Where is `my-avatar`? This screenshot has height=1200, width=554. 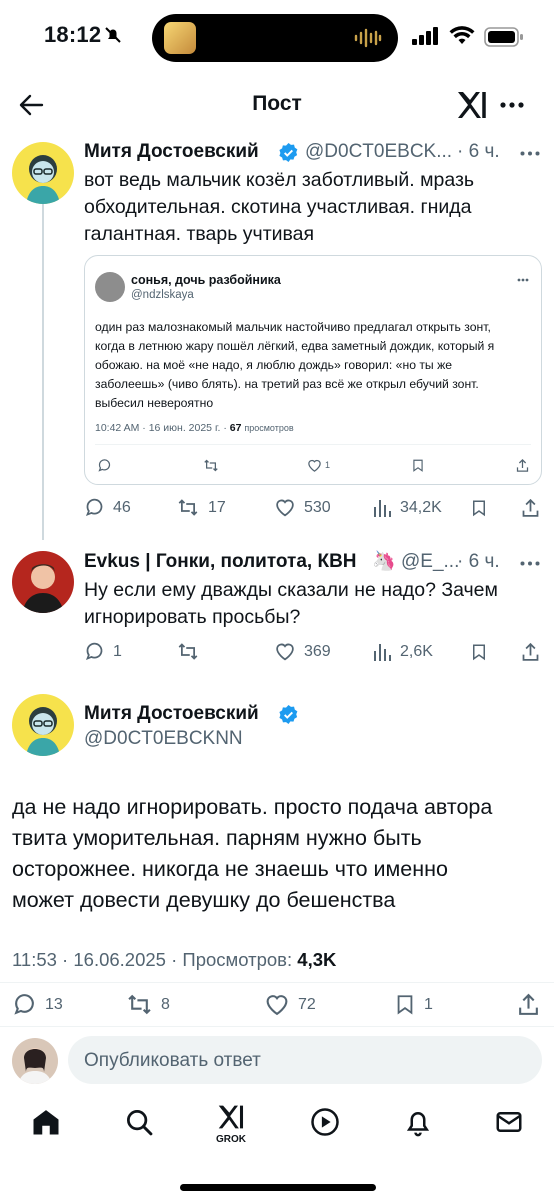 my-avatar is located at coordinates (35, 1061).